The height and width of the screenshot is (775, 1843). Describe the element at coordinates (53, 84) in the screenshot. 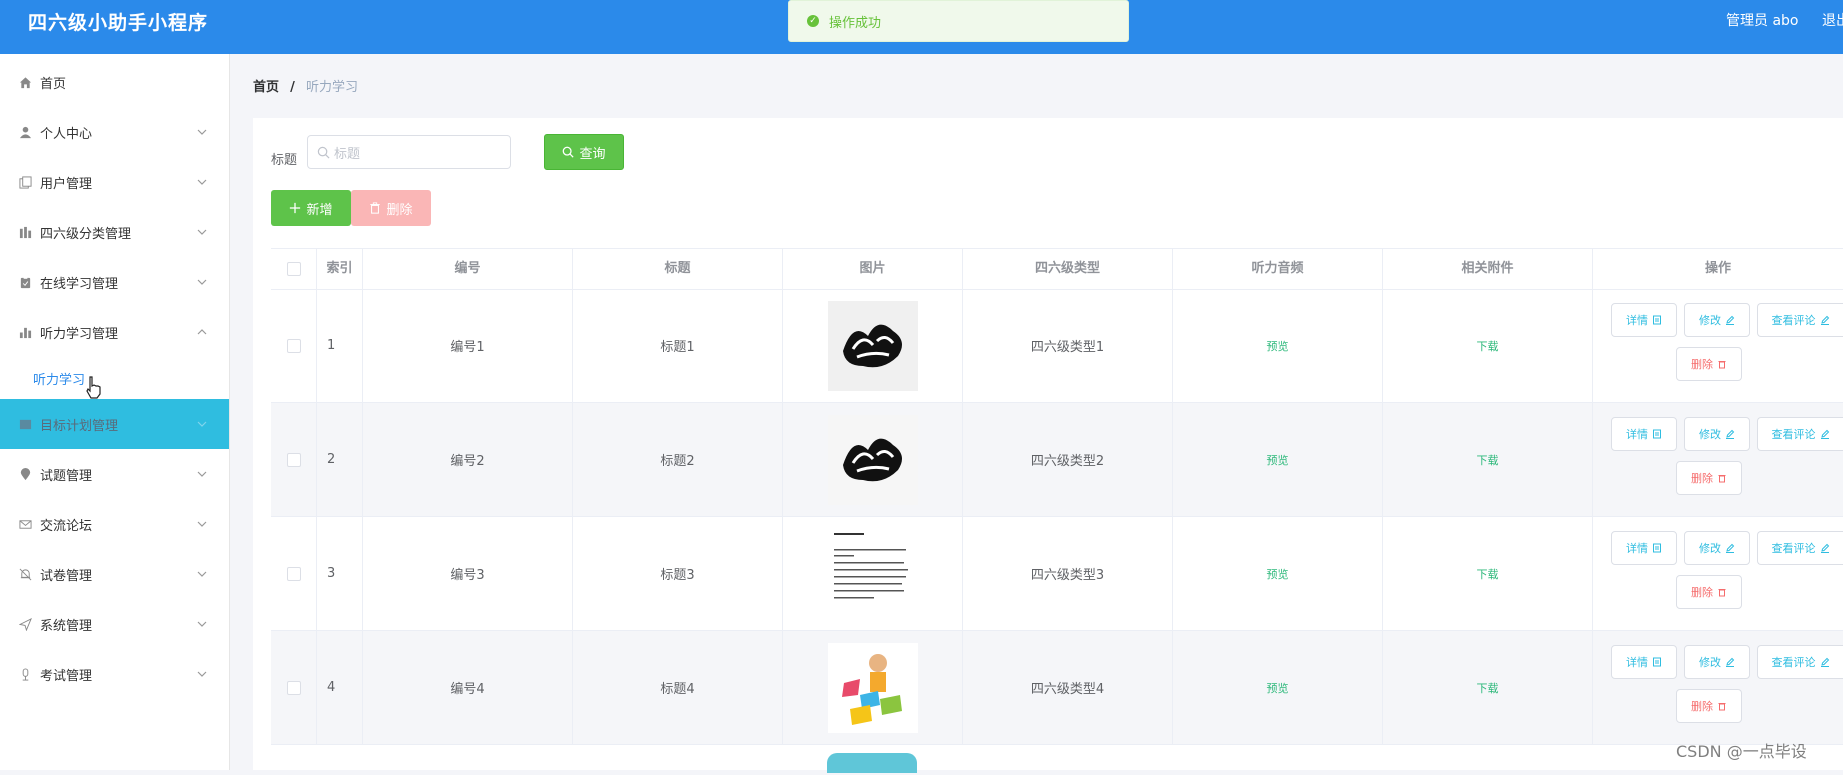

I see `sidebar-item-label: 首页` at that location.